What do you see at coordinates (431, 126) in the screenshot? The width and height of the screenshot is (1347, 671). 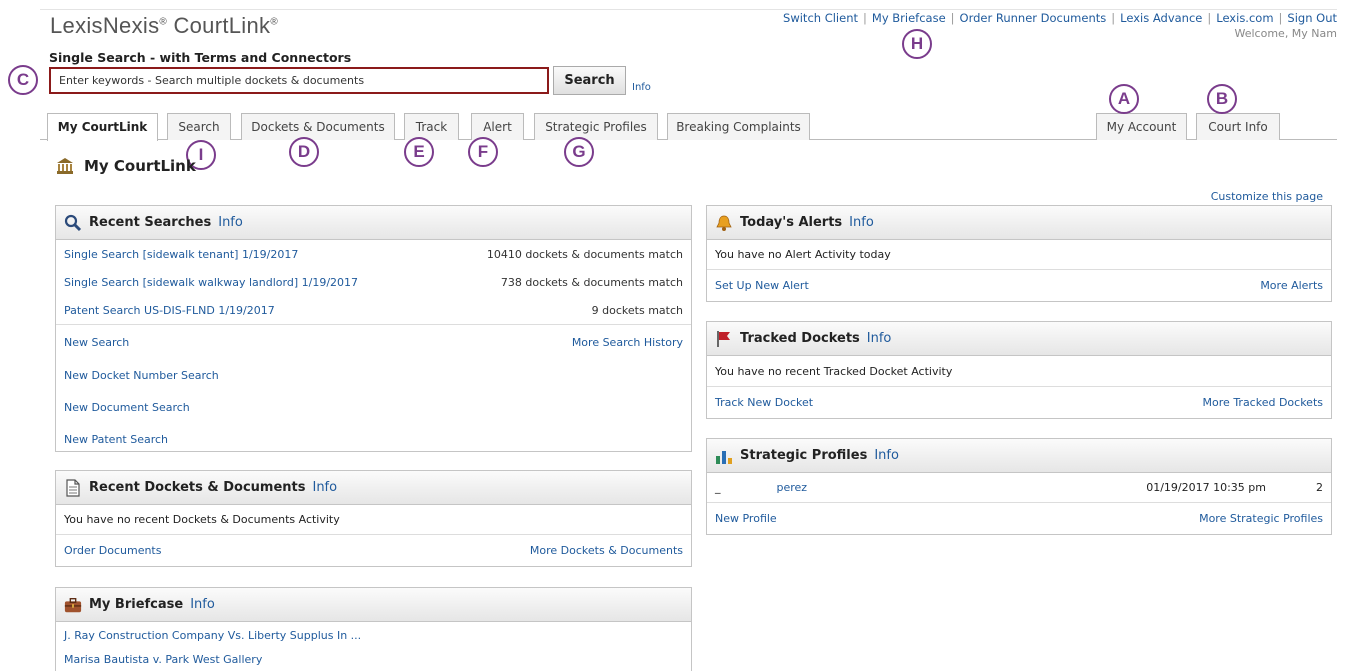 I see `tab-track: Track` at bounding box center [431, 126].